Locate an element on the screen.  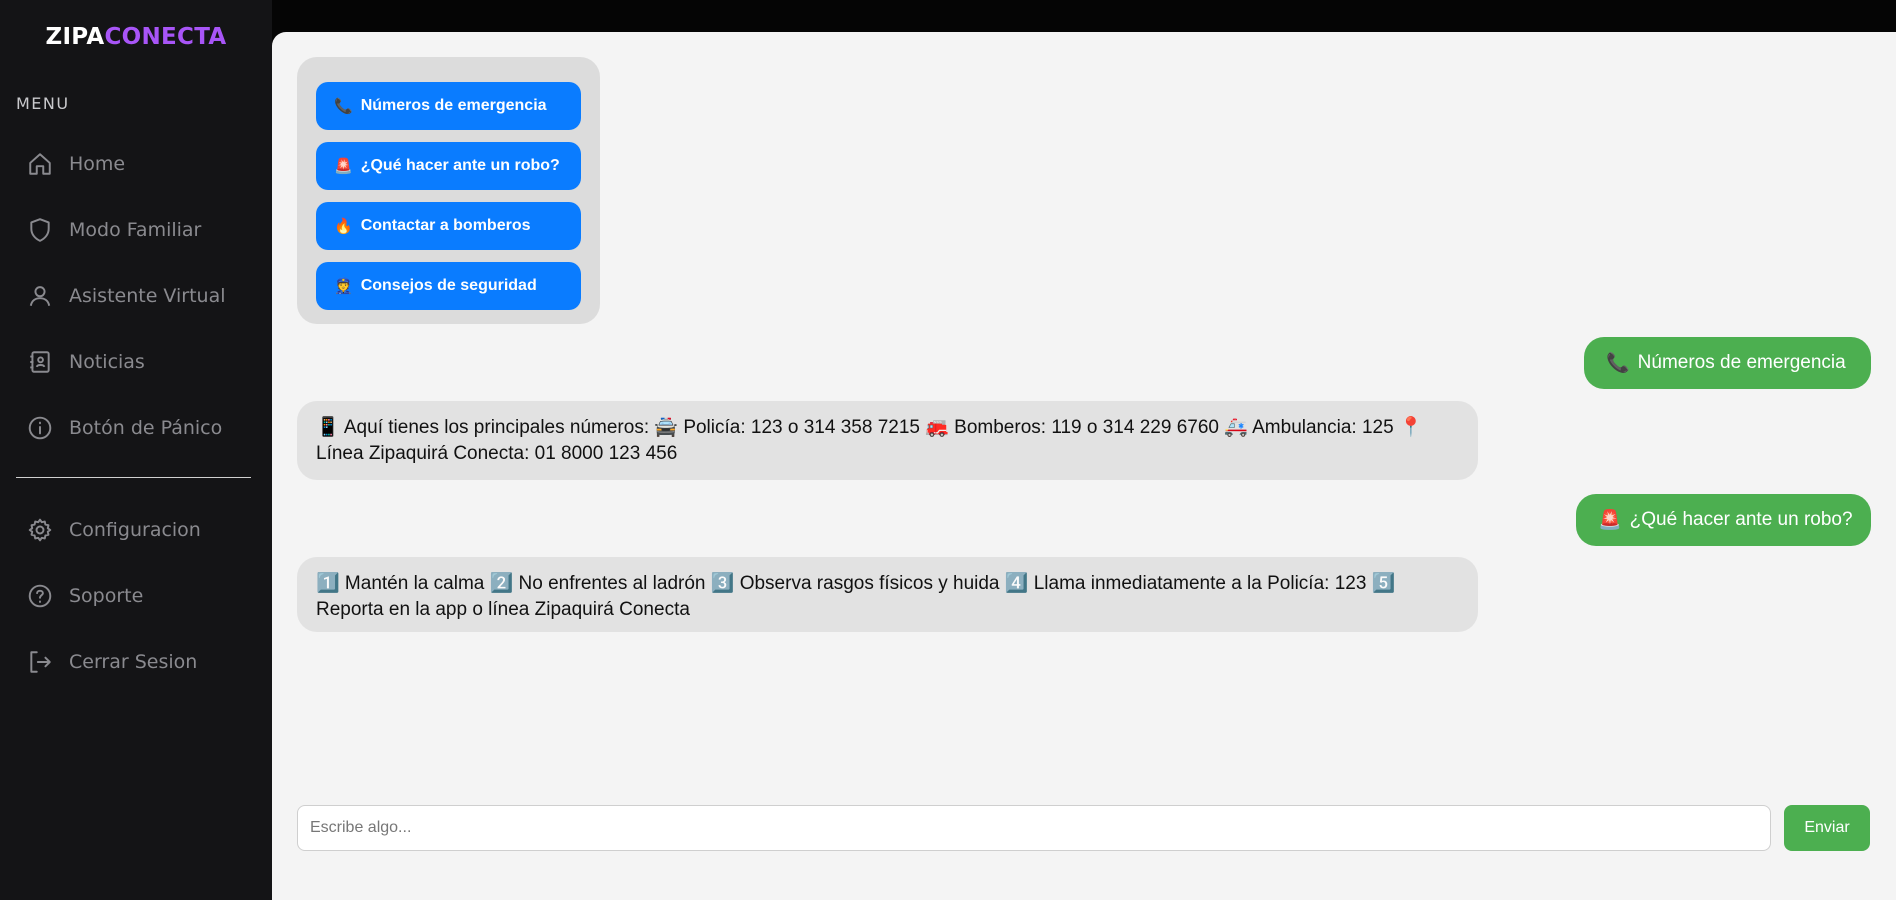
quick-action-firefighters: 🔥 Contactar a bomberos is located at coordinates (448, 226).